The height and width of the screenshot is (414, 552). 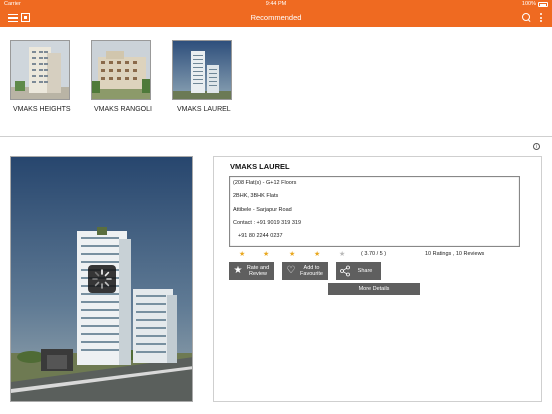 I want to click on info-line-config: 2BHK, 3BHK Flats, so click(x=256, y=196).